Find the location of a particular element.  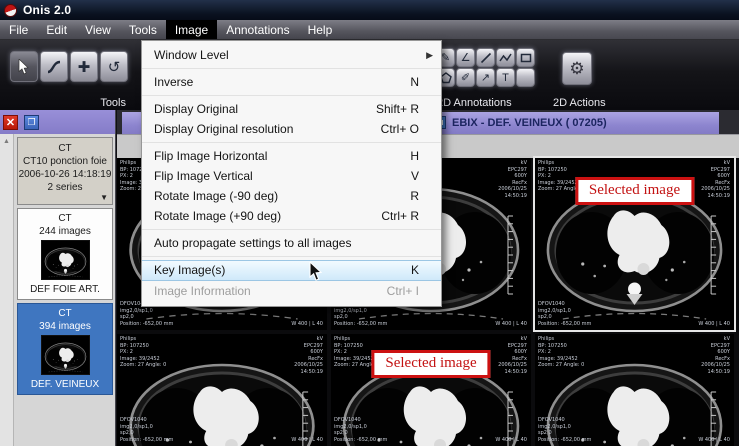

blank-tool-button is located at coordinates (525, 77).